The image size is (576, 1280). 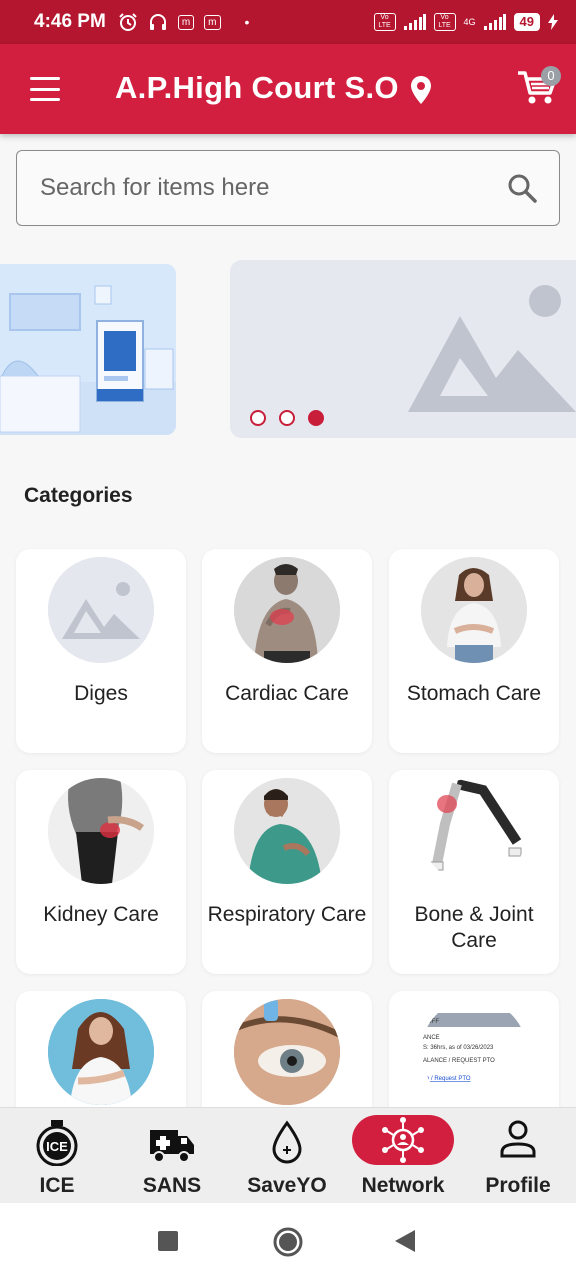 I want to click on category-label: Diges, so click(x=101, y=693).